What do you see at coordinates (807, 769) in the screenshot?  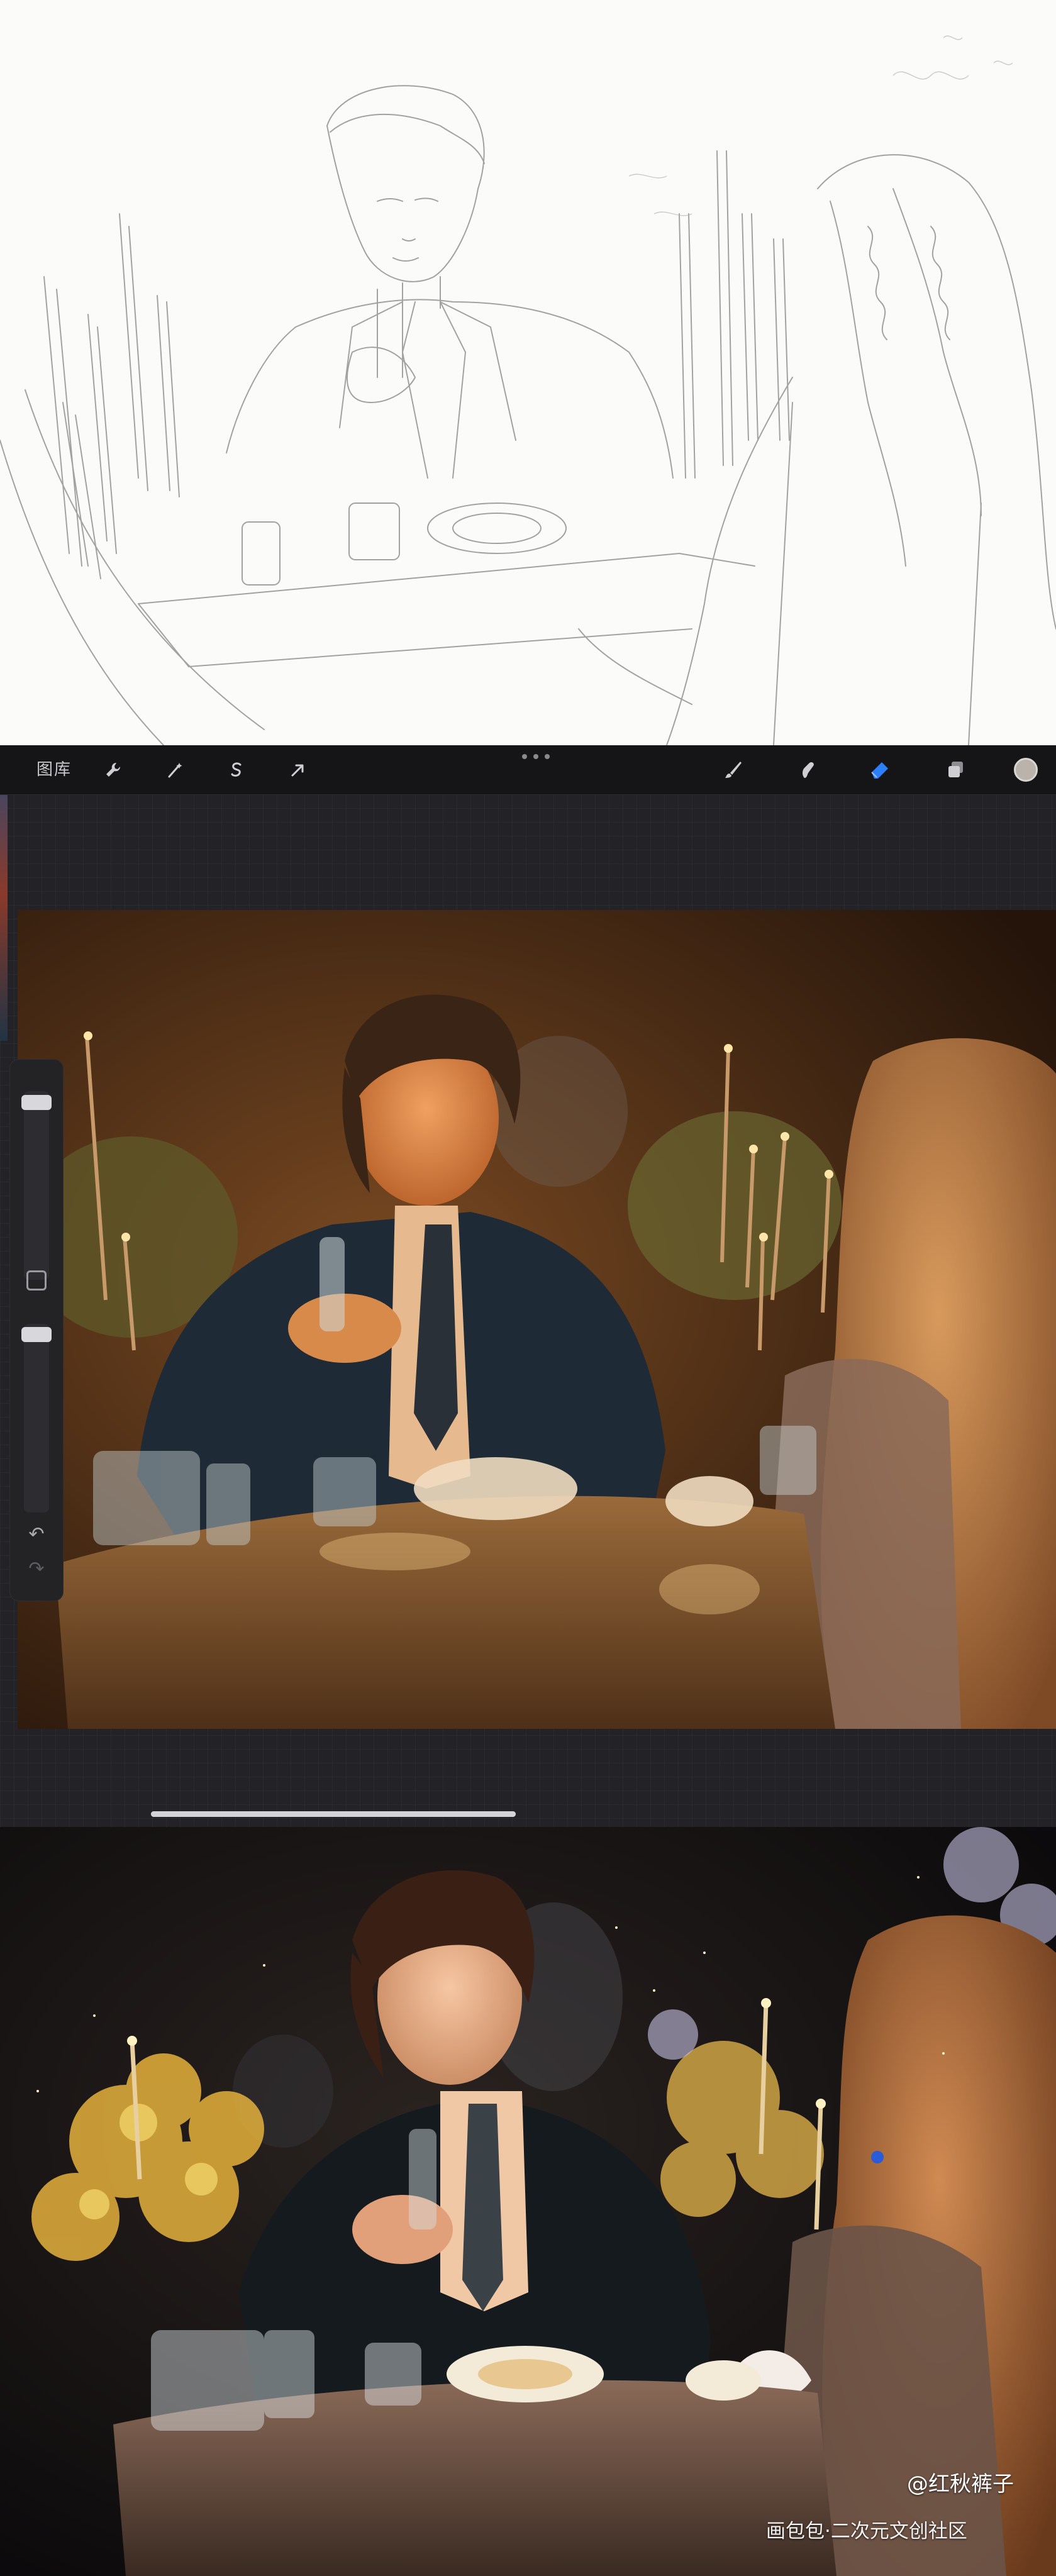 I see `smudge-icon` at bounding box center [807, 769].